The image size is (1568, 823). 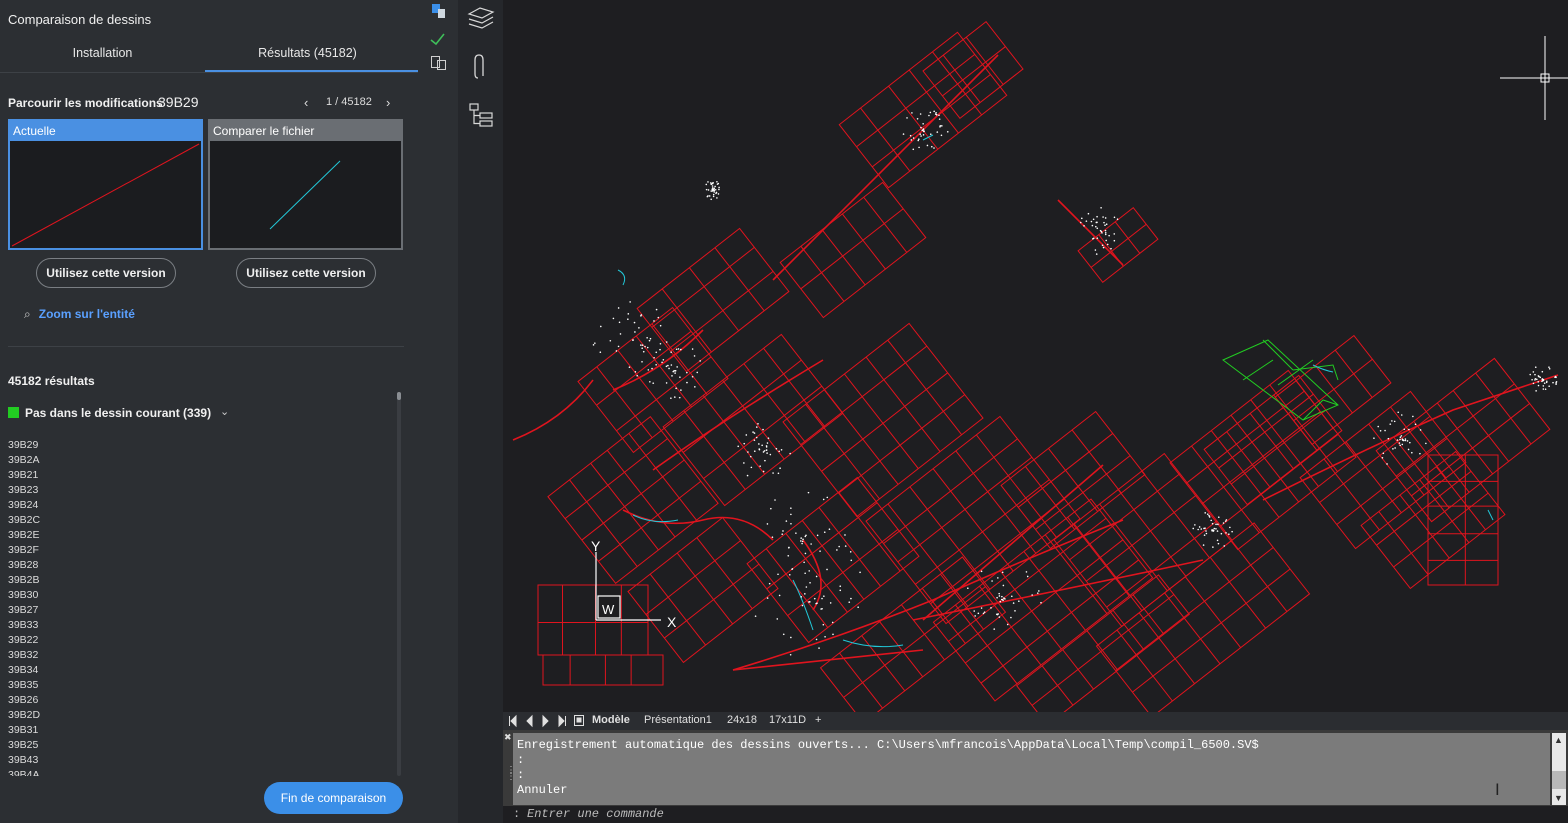 What do you see at coordinates (198, 670) in the screenshot?
I see `list-item: 39B34` at bounding box center [198, 670].